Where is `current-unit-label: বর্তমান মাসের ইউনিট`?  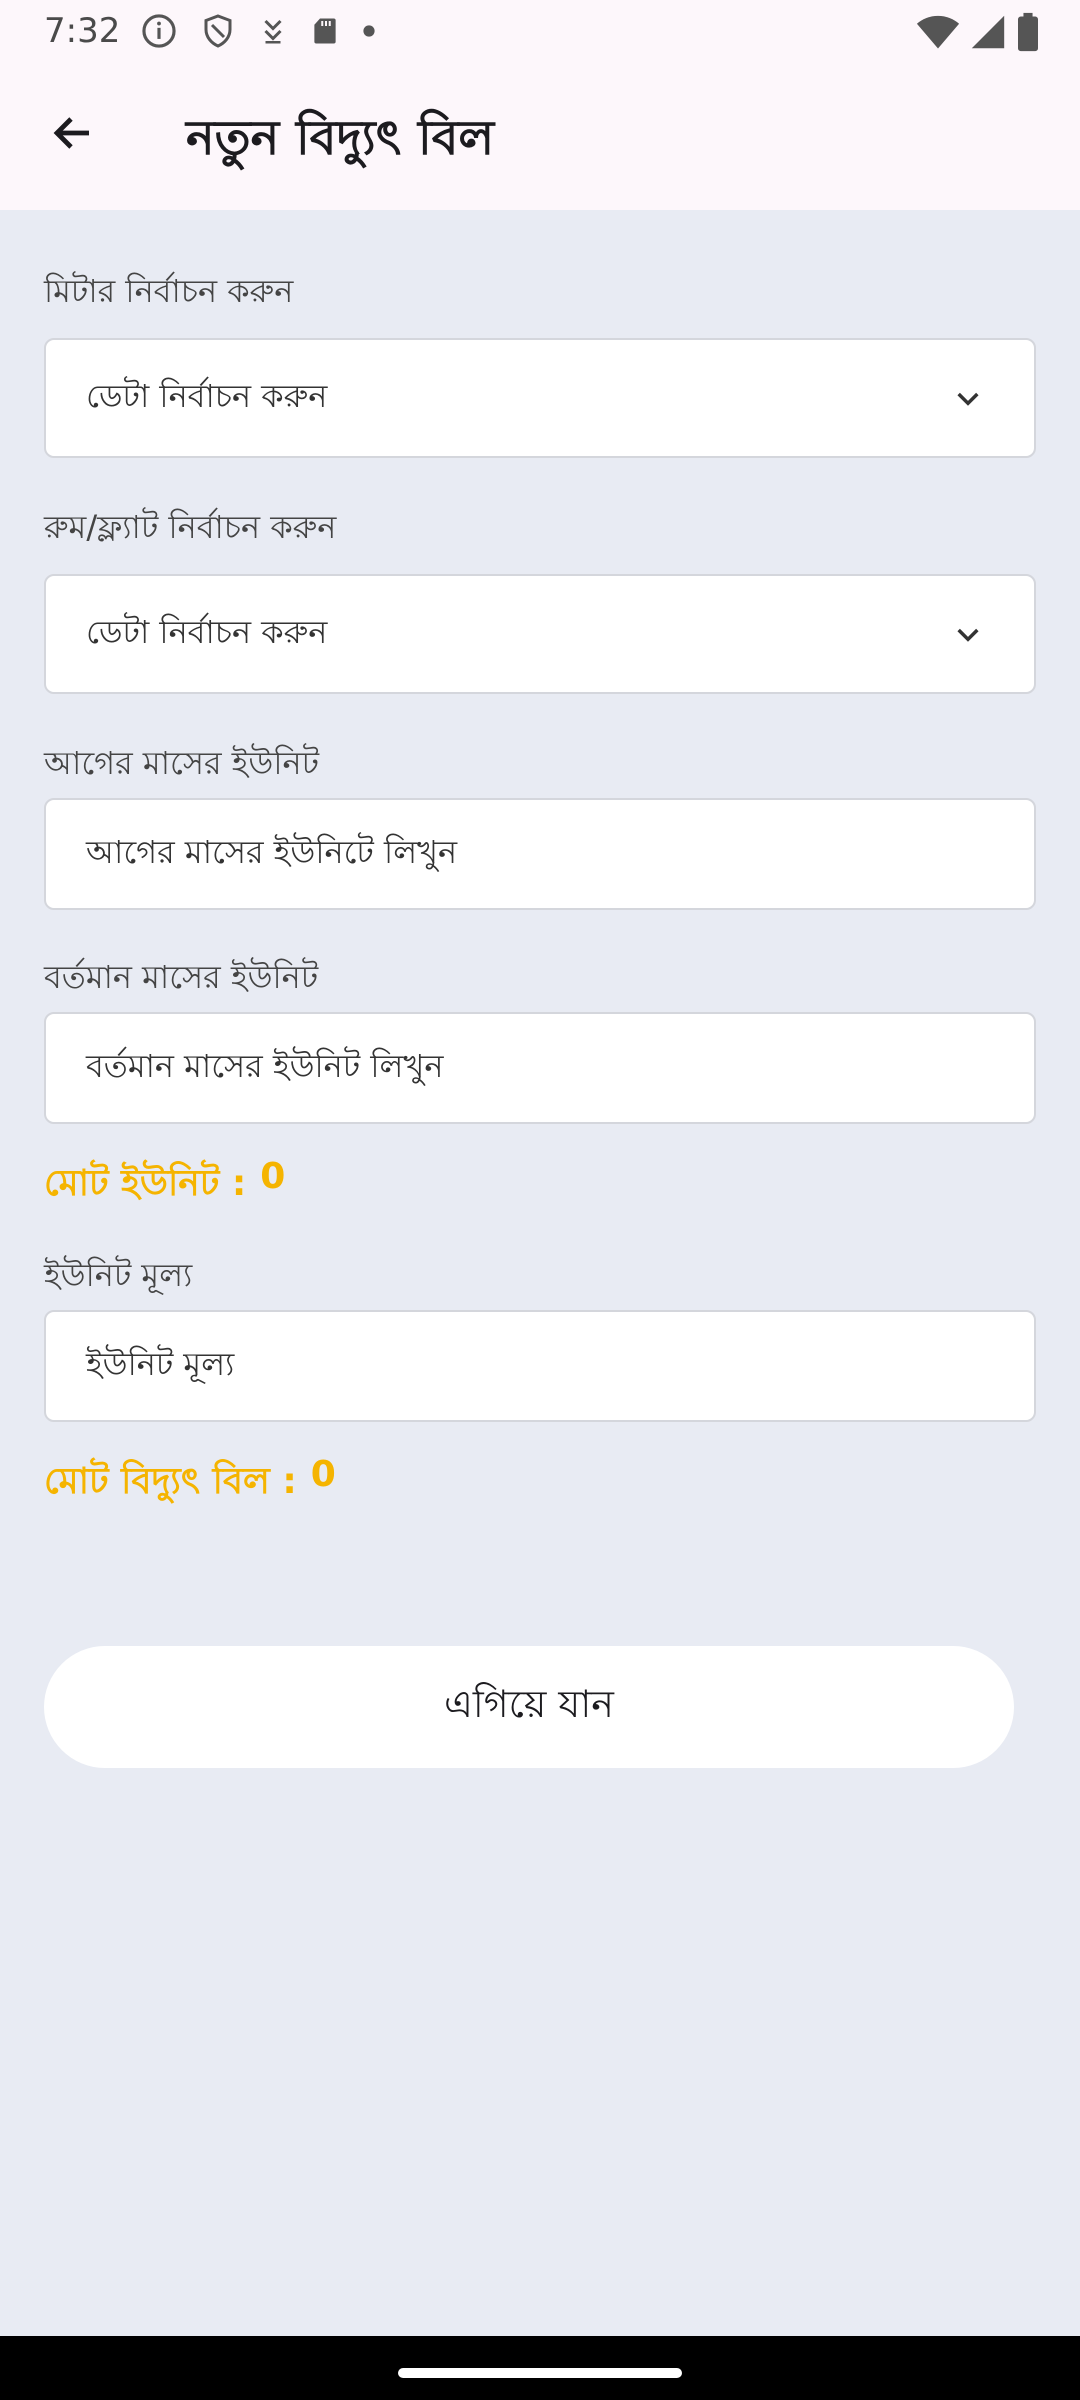
current-unit-label: বর্তমান মাসের ইউনিট is located at coordinates (181, 977).